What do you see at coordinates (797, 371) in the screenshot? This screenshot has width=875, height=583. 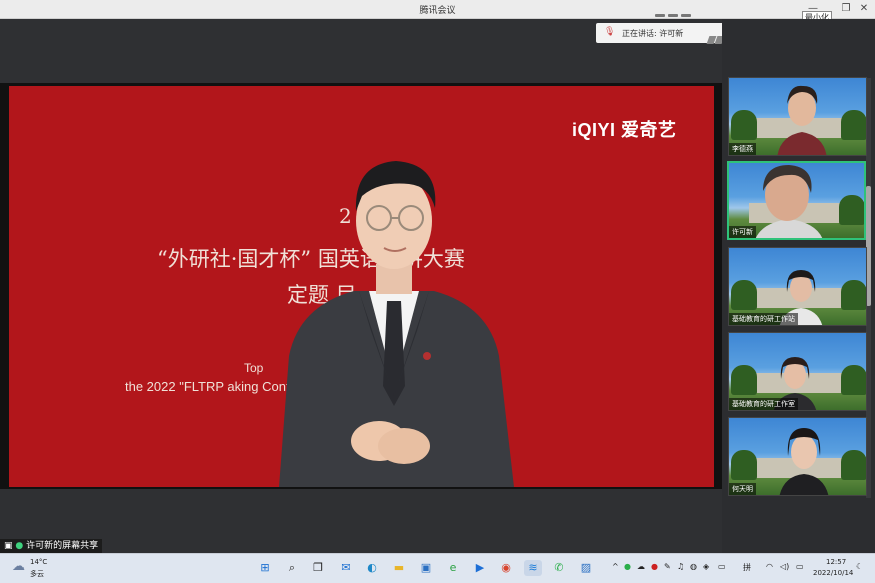 I see `participant-tile: 基础教育的研工作室` at bounding box center [797, 371].